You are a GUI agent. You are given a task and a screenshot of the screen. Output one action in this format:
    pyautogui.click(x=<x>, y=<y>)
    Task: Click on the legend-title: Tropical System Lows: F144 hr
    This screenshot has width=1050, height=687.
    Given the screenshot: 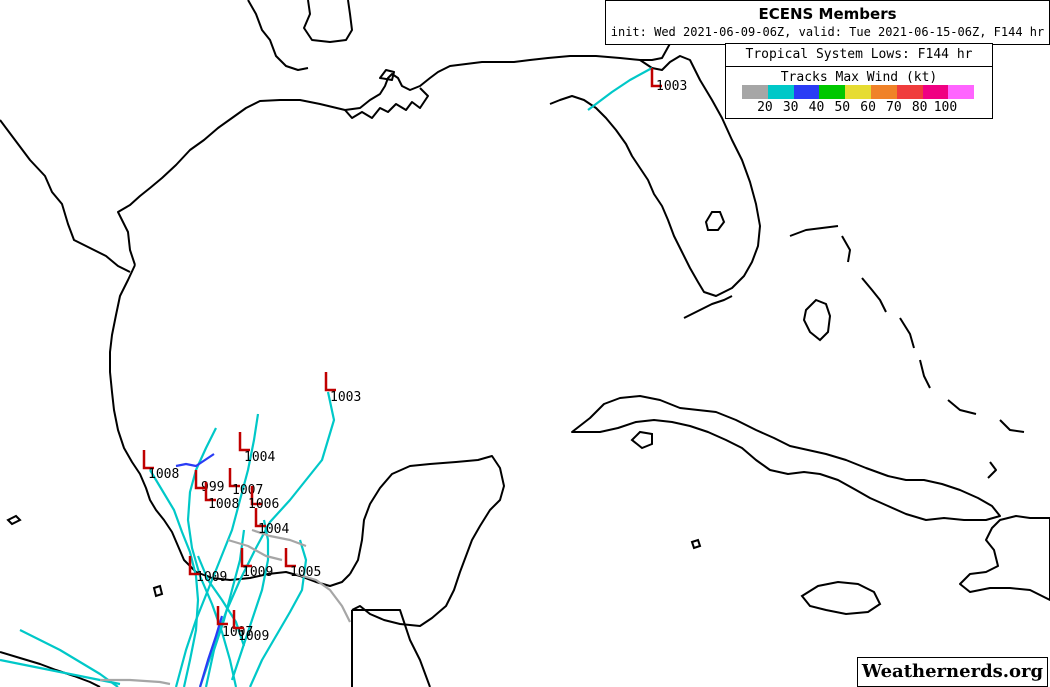 What is the action you would take?
    pyautogui.click(x=859, y=56)
    